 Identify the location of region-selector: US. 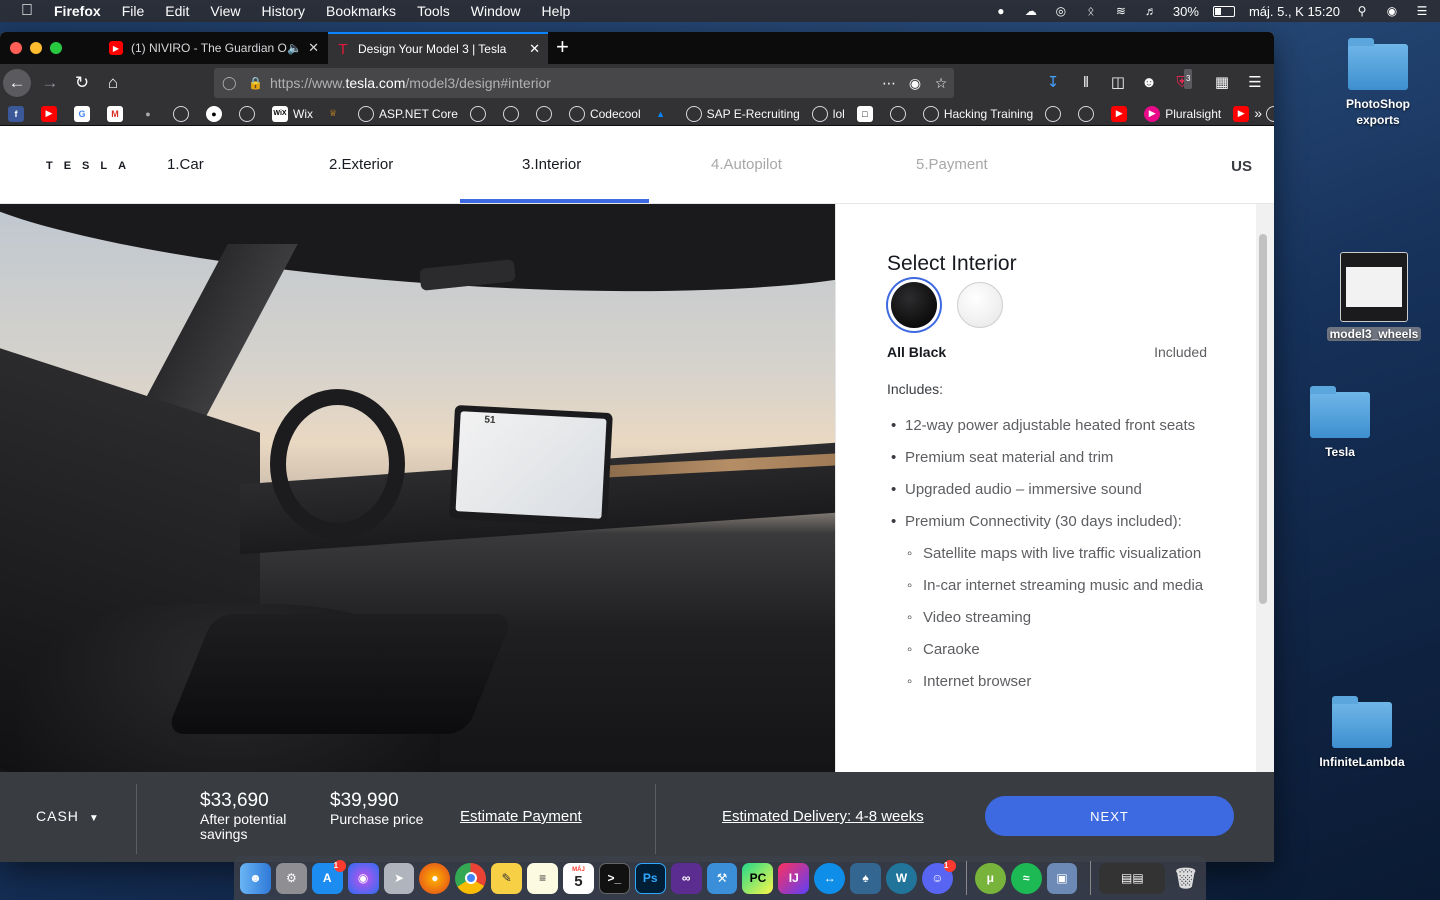
(1241, 166).